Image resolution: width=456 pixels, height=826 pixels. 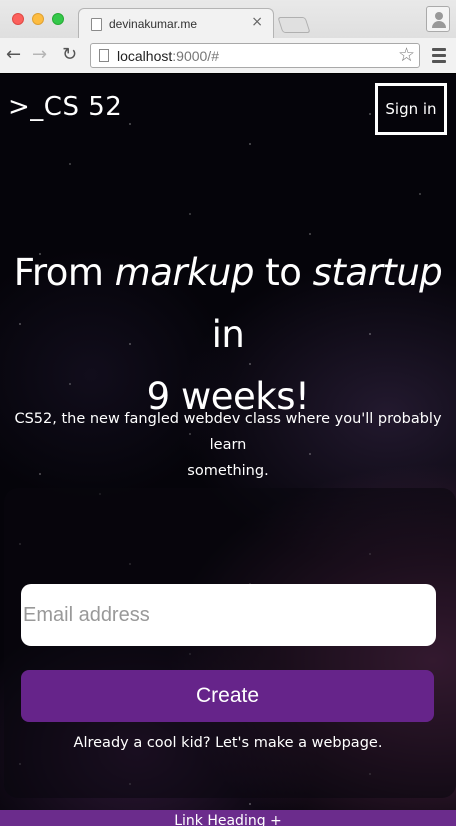 What do you see at coordinates (255, 55) in the screenshot?
I see `address-bar: localhost:9000/# ☆` at bounding box center [255, 55].